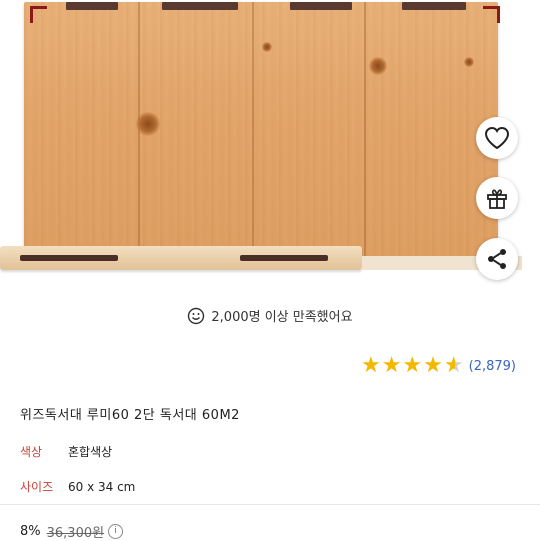 The image size is (540, 541). Describe the element at coordinates (102, 487) in the screenshot. I see `option-value: 60 x 34 cm` at that location.